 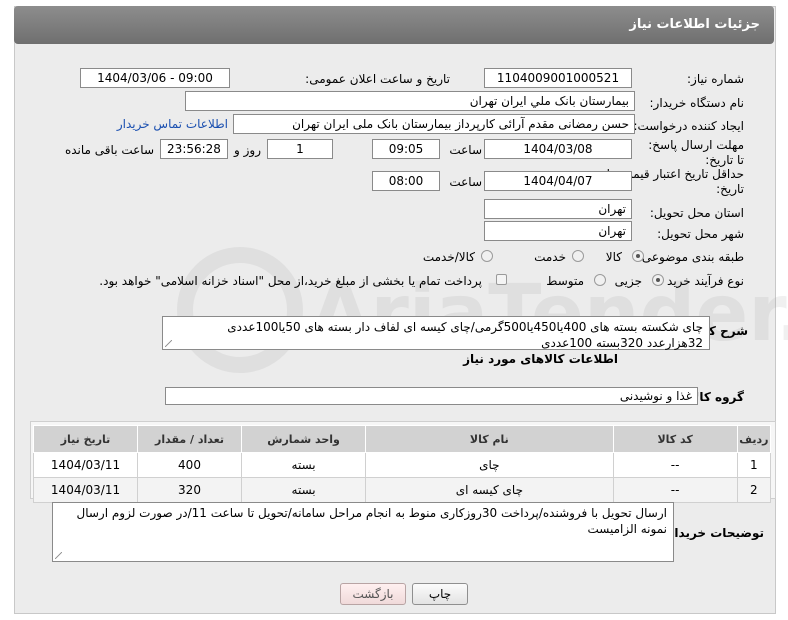 What do you see at coordinates (431, 396) in the screenshot?
I see `goods-group-field: غذا و نوشیدنی` at bounding box center [431, 396].